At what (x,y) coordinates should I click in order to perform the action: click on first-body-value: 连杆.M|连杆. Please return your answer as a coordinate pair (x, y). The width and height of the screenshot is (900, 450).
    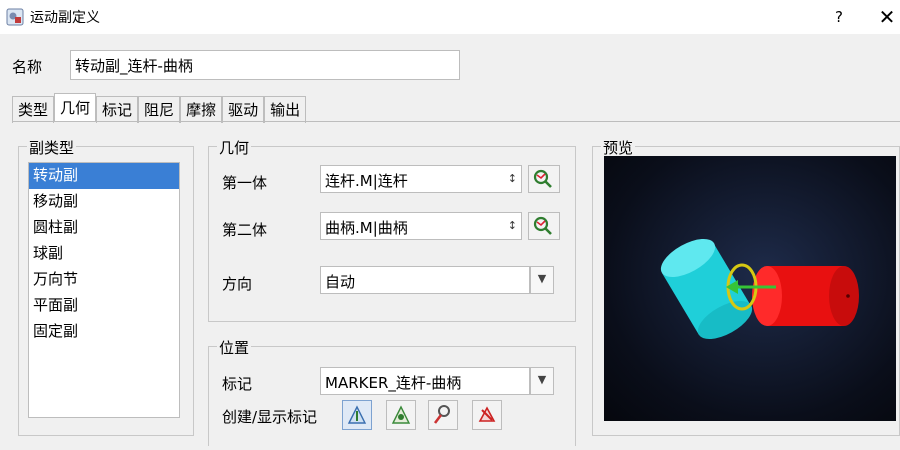
    Looking at the image, I should click on (366, 181).